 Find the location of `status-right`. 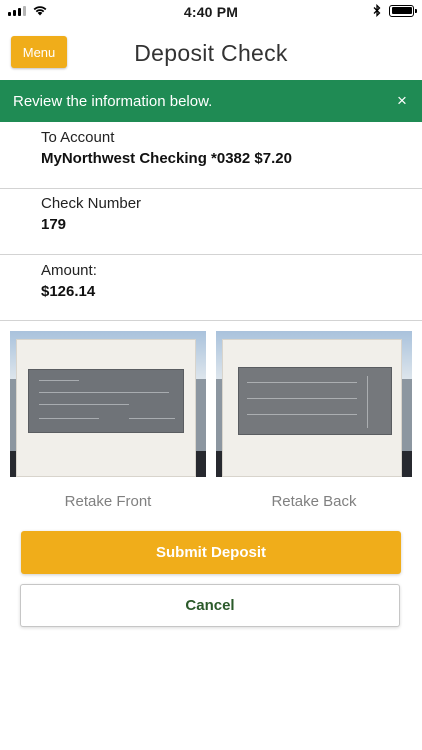

status-right is located at coordinates (395, 10).